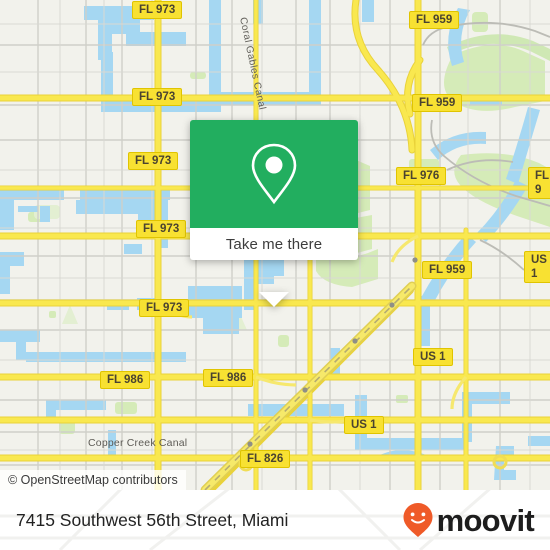  I want to click on popup-cta: Take me there, so click(274, 244).